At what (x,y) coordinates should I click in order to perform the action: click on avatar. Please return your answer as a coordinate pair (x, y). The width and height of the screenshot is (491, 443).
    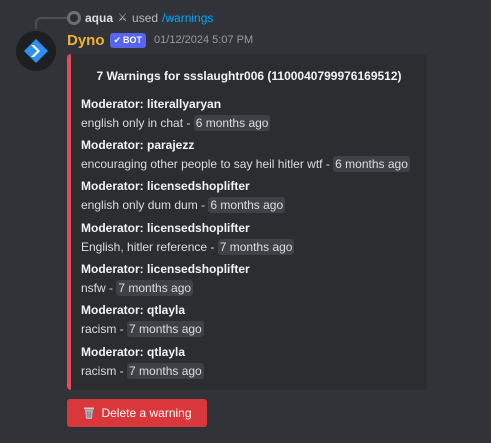
    Looking at the image, I should click on (36, 51).